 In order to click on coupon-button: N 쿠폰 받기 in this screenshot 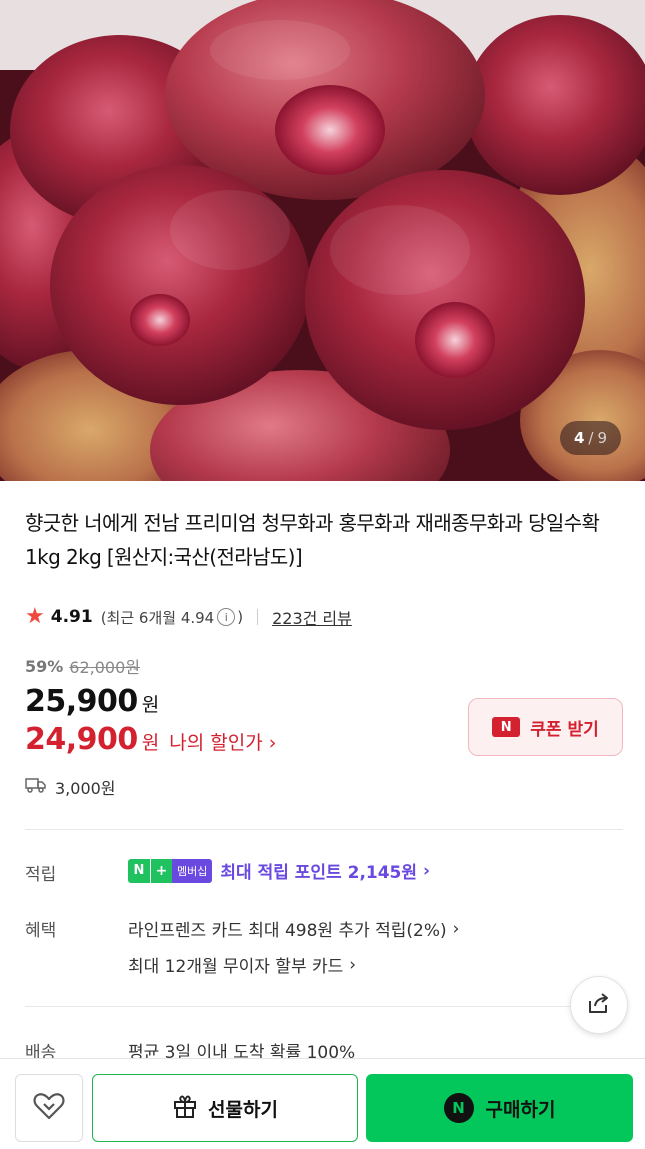, I will do `click(545, 727)`.